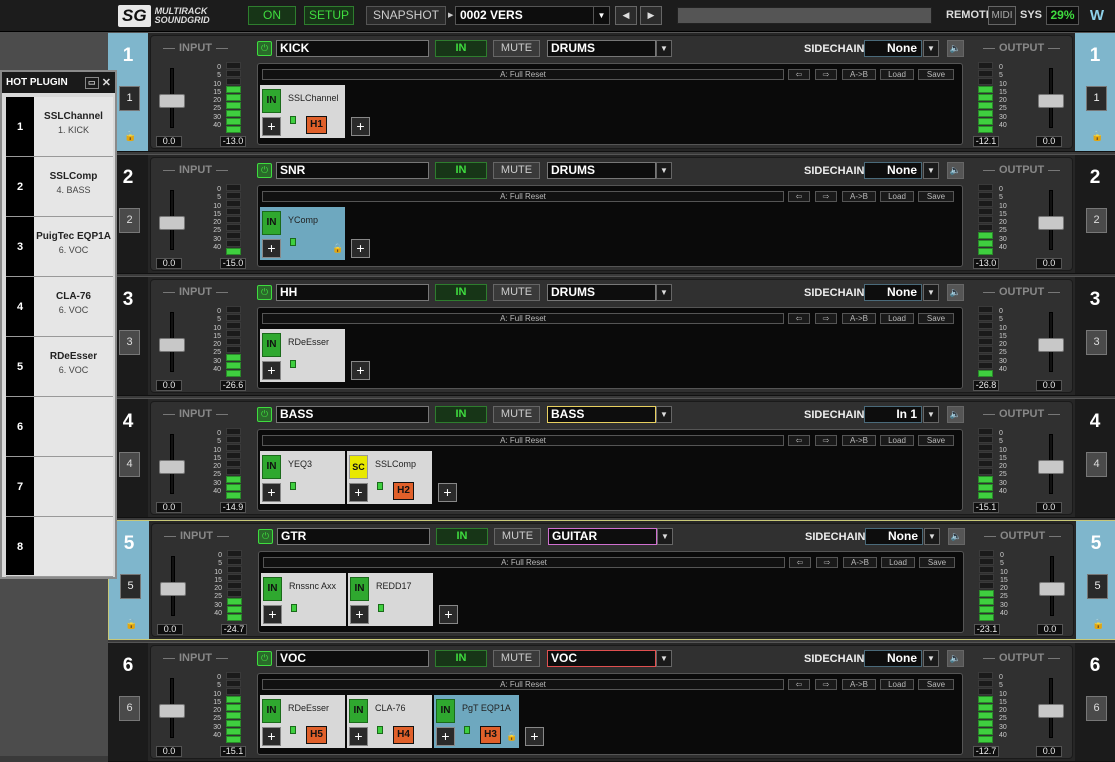 The image size is (1115, 762). What do you see at coordinates (272, 15) in the screenshot?
I see `on-button: ON` at bounding box center [272, 15].